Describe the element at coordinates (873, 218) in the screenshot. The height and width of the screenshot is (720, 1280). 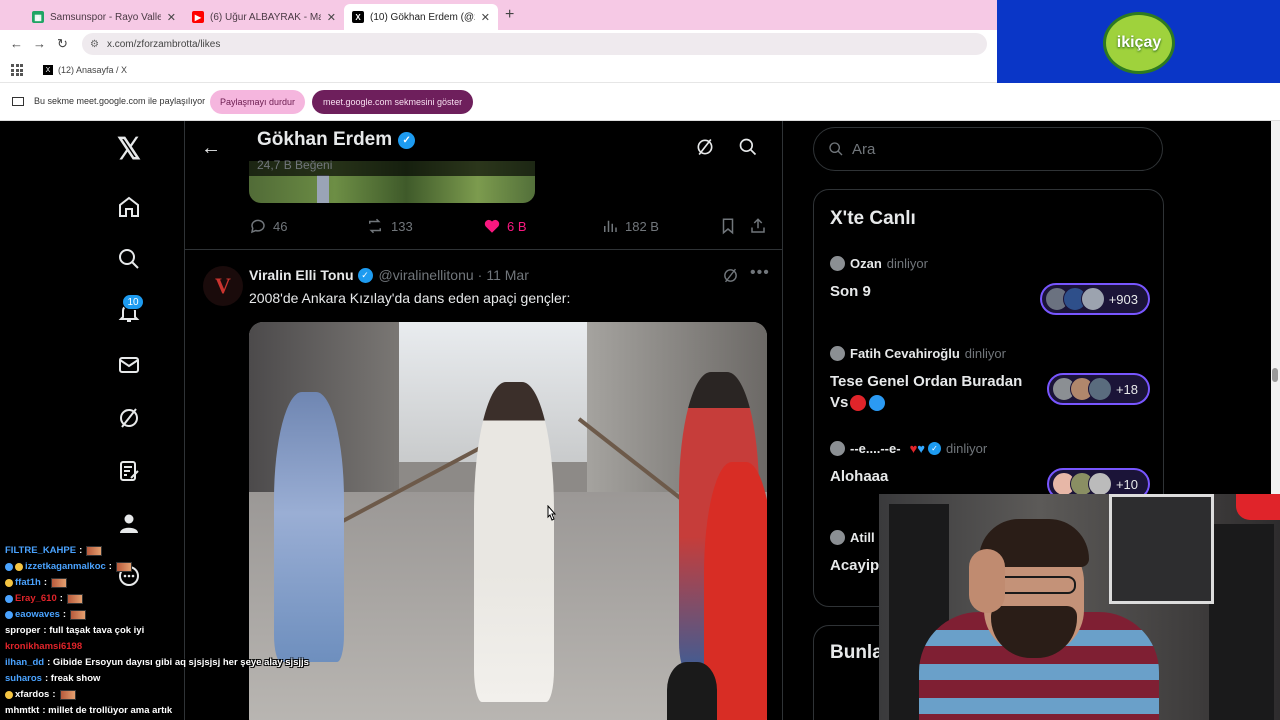
I see `live-spaces-title: X'te Canlı` at that location.